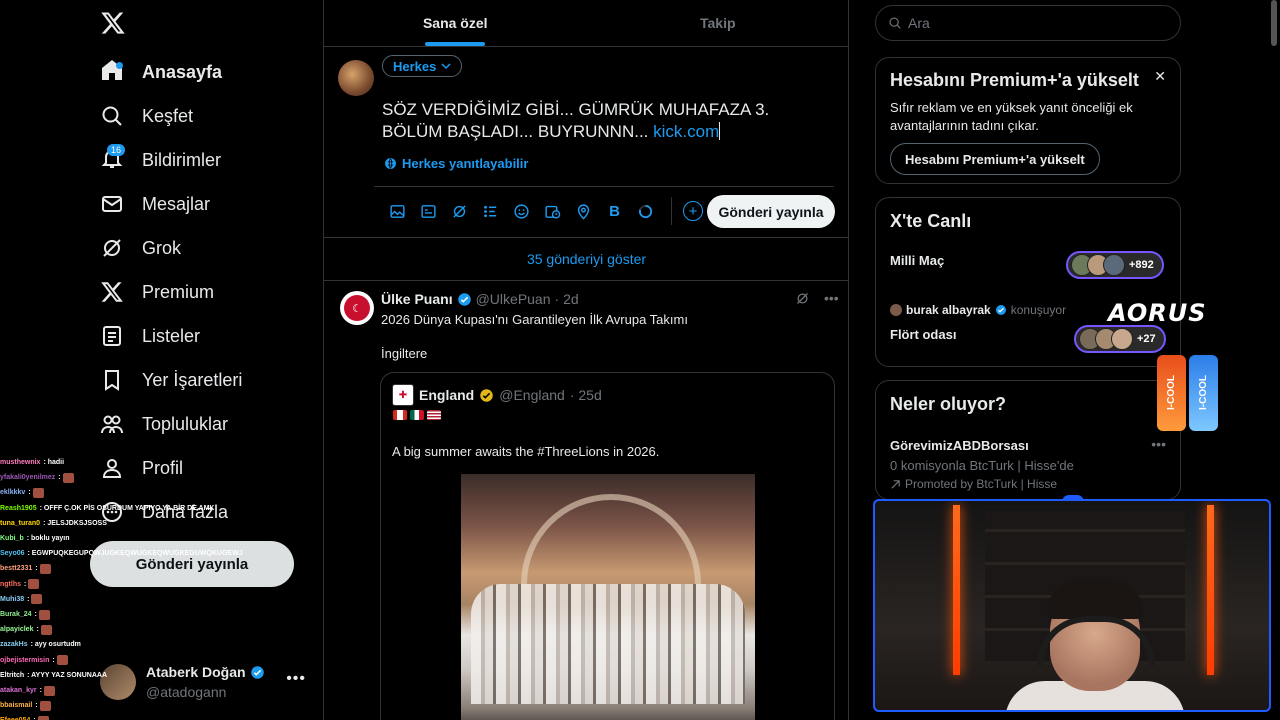 The width and height of the screenshot is (1280, 720). Describe the element at coordinates (15, 716) in the screenshot. I see `chat-username: Efeee054` at that location.